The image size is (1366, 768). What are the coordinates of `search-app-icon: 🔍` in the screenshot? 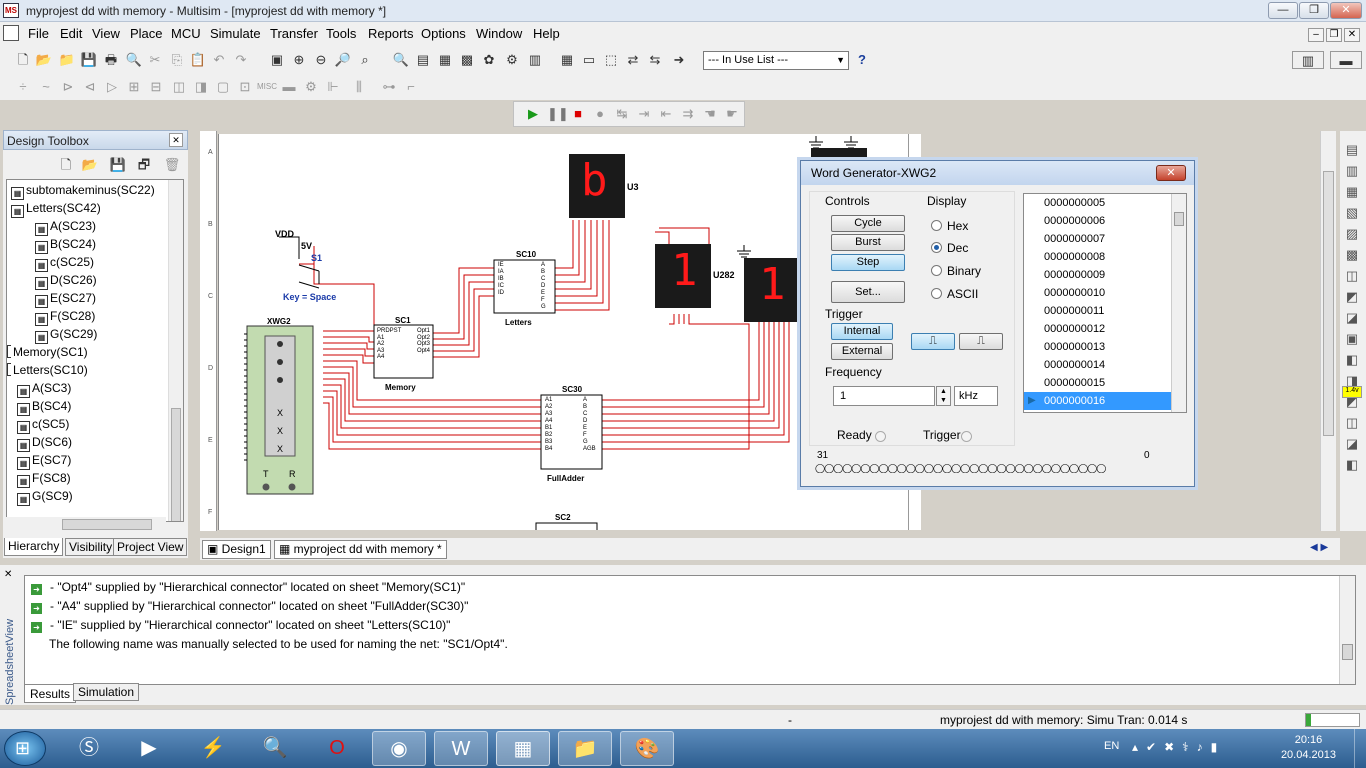 It's located at (275, 748).